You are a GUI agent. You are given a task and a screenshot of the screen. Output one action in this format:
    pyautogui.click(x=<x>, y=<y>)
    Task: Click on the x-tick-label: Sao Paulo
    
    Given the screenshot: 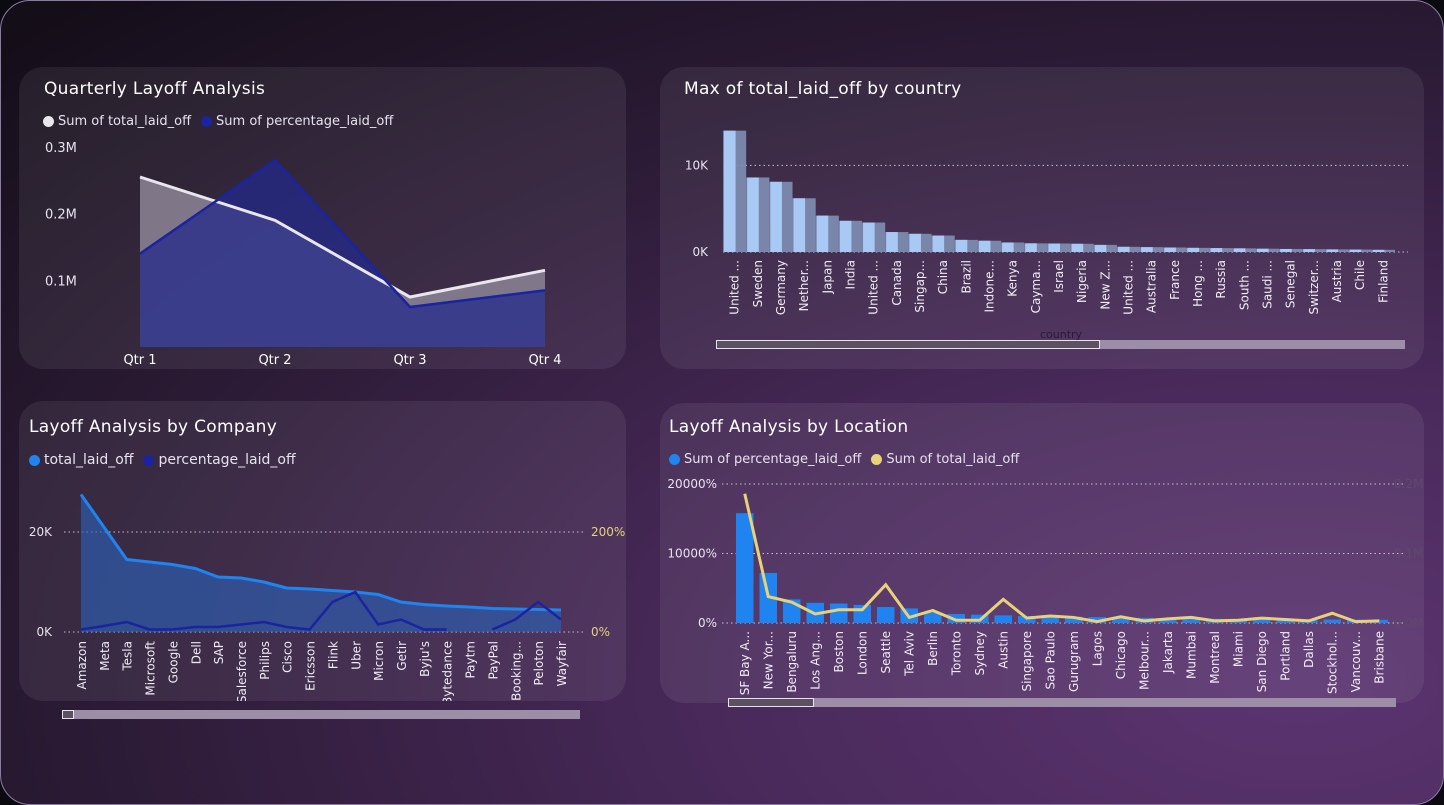 What is the action you would take?
    pyautogui.click(x=1050, y=660)
    